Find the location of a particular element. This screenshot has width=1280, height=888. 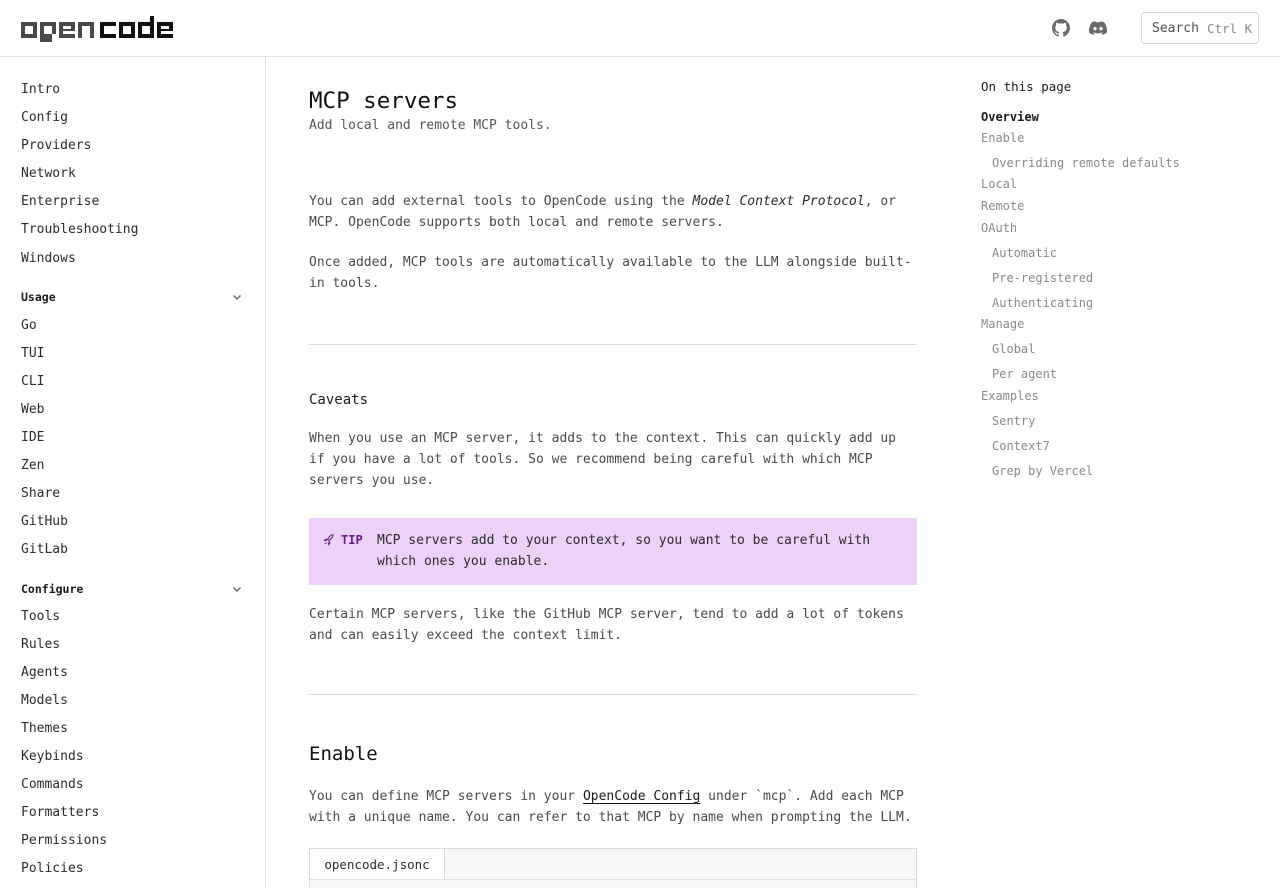

tip-label: TIP is located at coordinates (343, 540).